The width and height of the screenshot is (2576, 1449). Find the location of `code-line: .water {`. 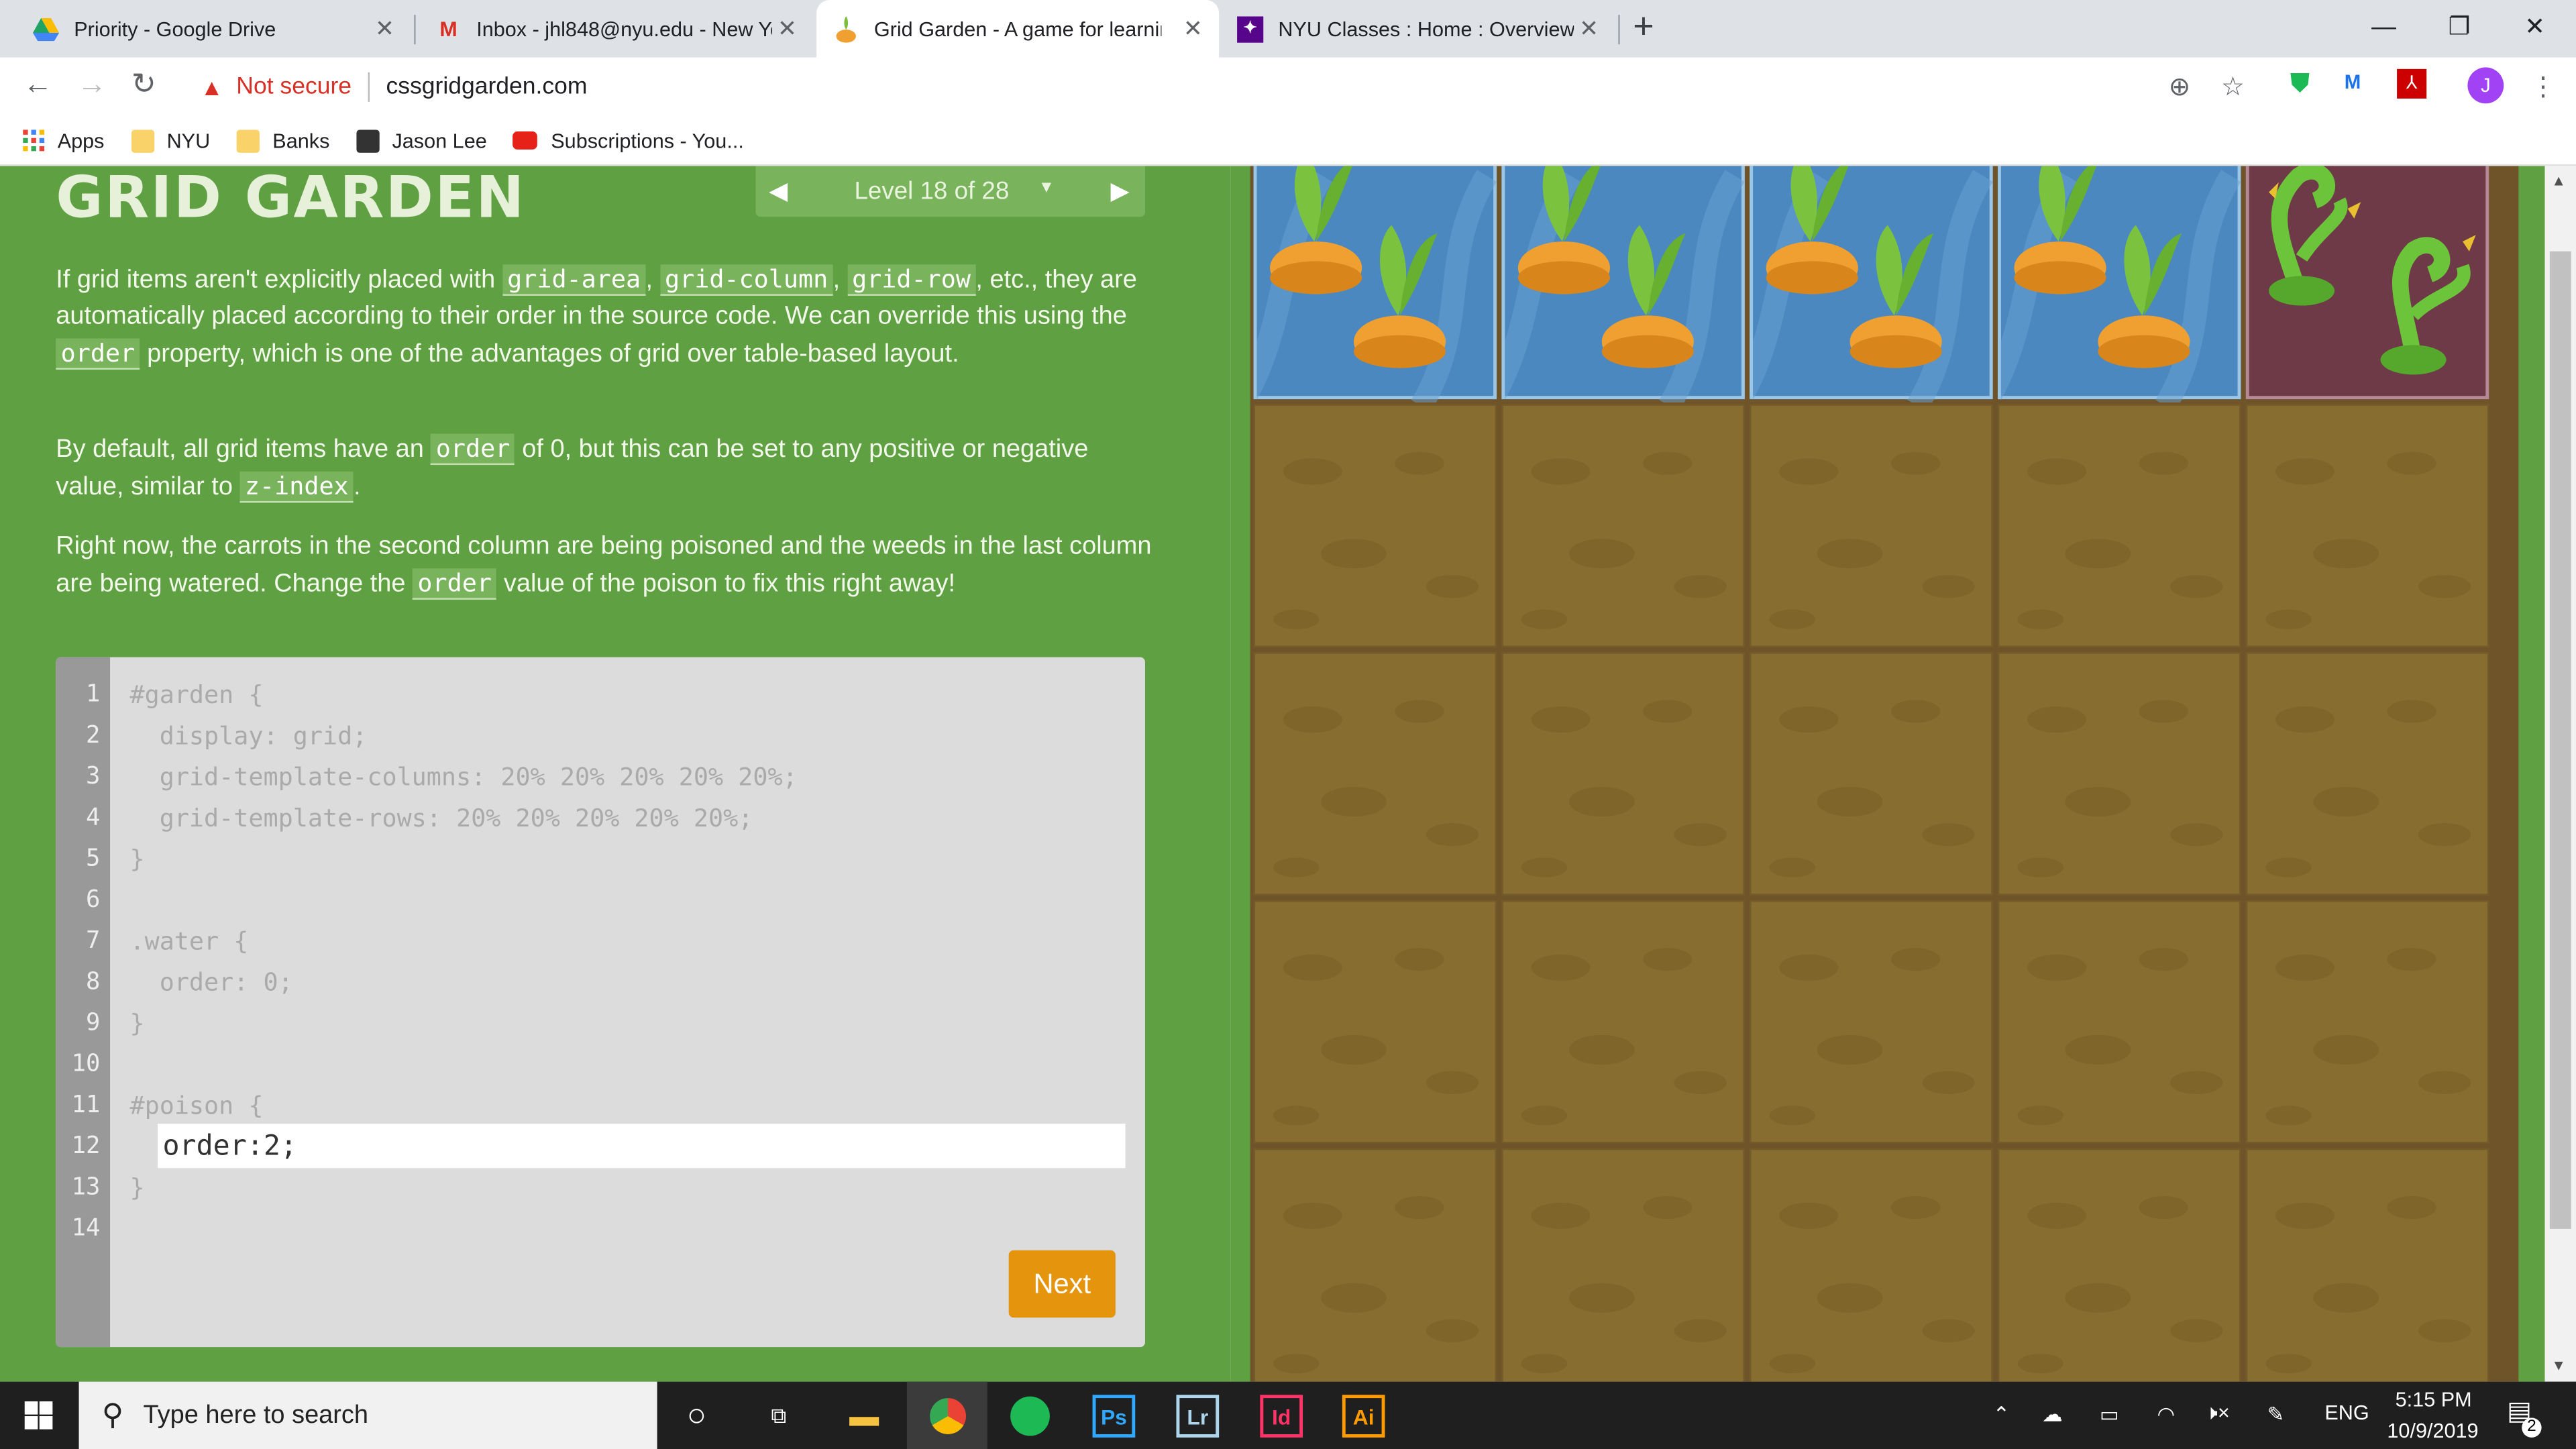

code-line: .water { is located at coordinates (189, 941).